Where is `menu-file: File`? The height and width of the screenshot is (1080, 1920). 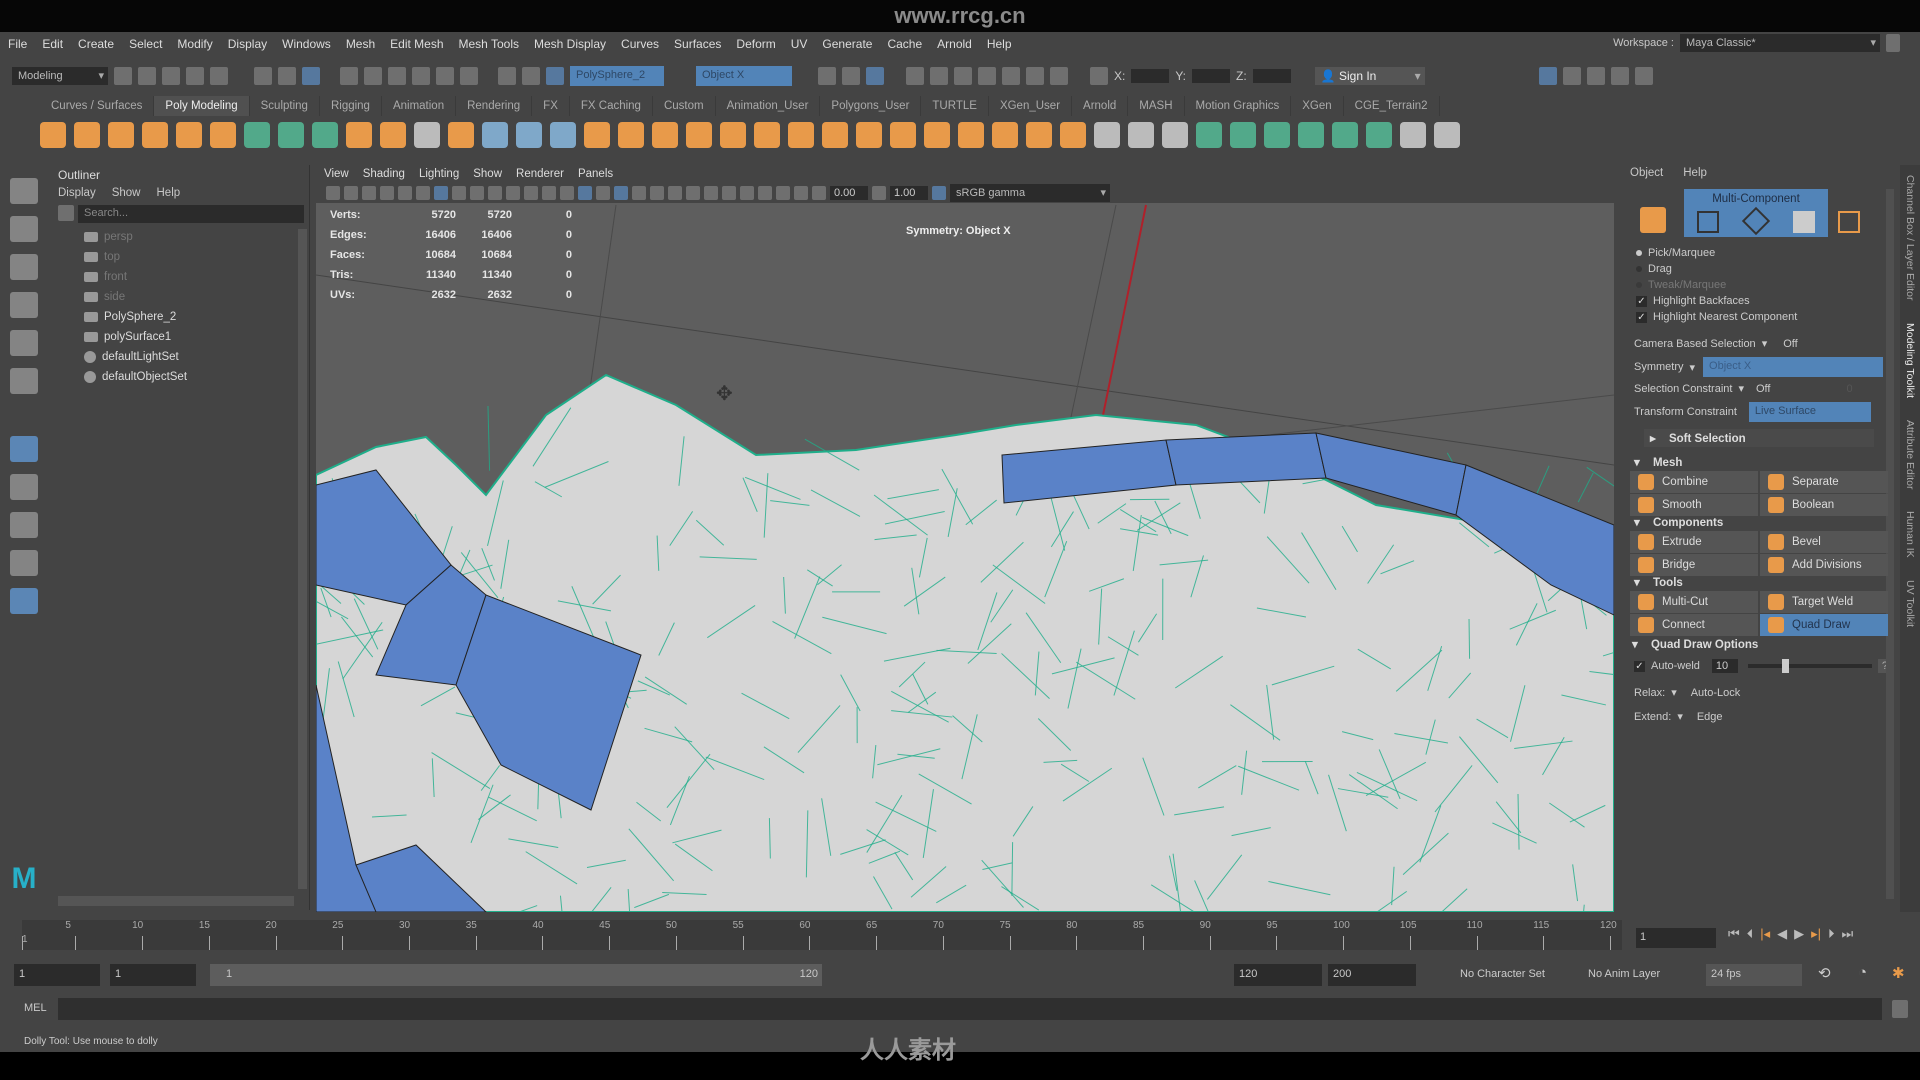
menu-file: File is located at coordinates (17, 44).